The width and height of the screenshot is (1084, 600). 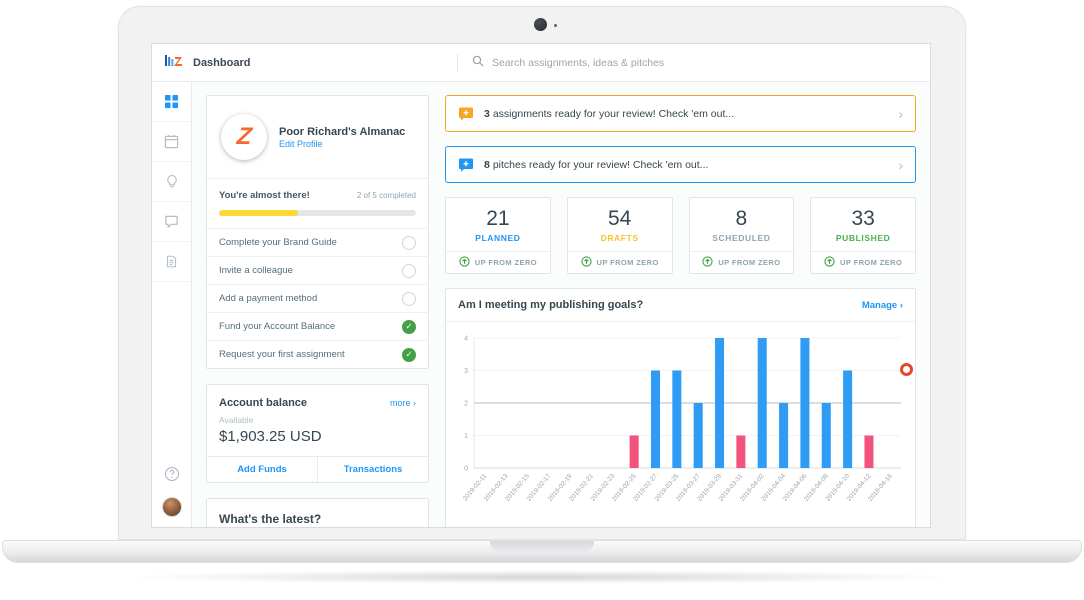 I want to click on sidebar-item-dashboard, so click(x=171, y=102).